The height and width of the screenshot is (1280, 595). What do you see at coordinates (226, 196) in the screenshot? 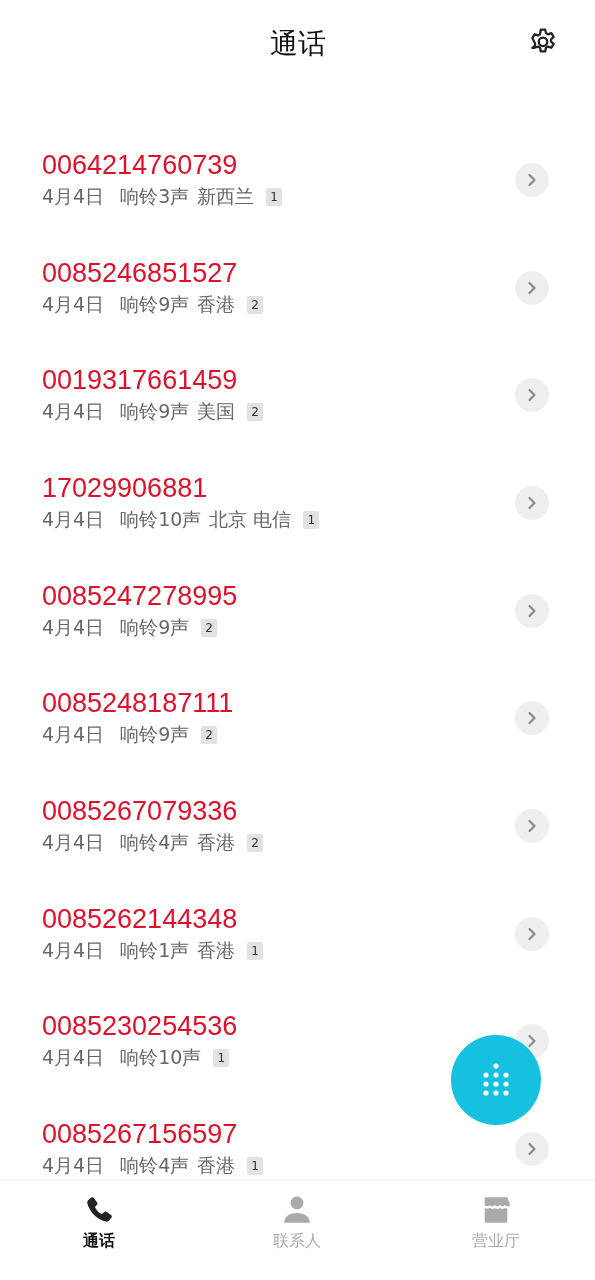
I see `call-location: 新西兰` at bounding box center [226, 196].